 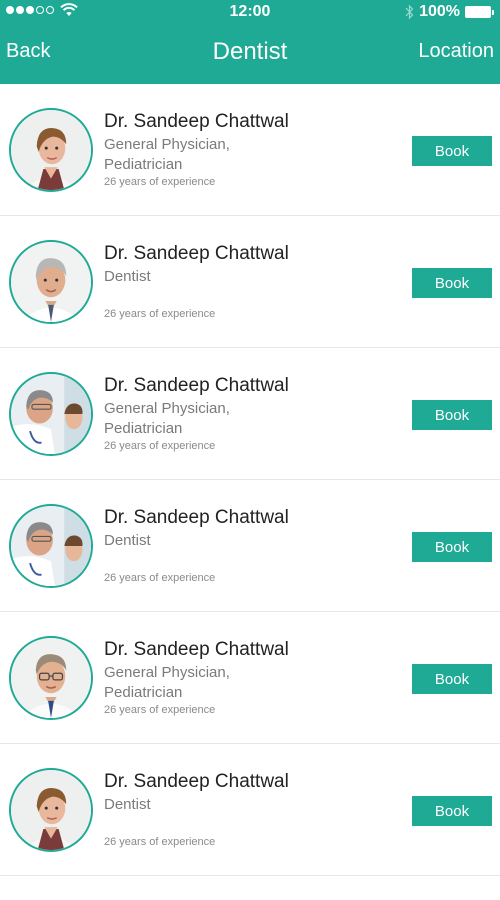 I want to click on location-button: Location, so click(x=456, y=51).